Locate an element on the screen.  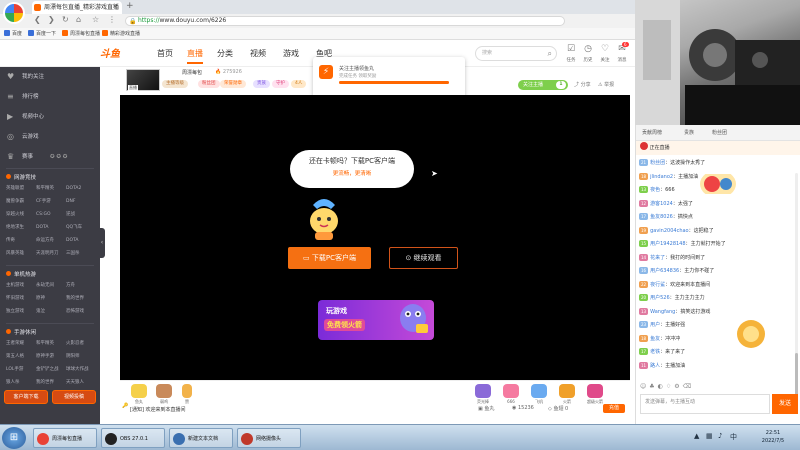
chat-message: 22 夜行鲨：欢迎来到本直播间 is located at coordinates (704, 284).